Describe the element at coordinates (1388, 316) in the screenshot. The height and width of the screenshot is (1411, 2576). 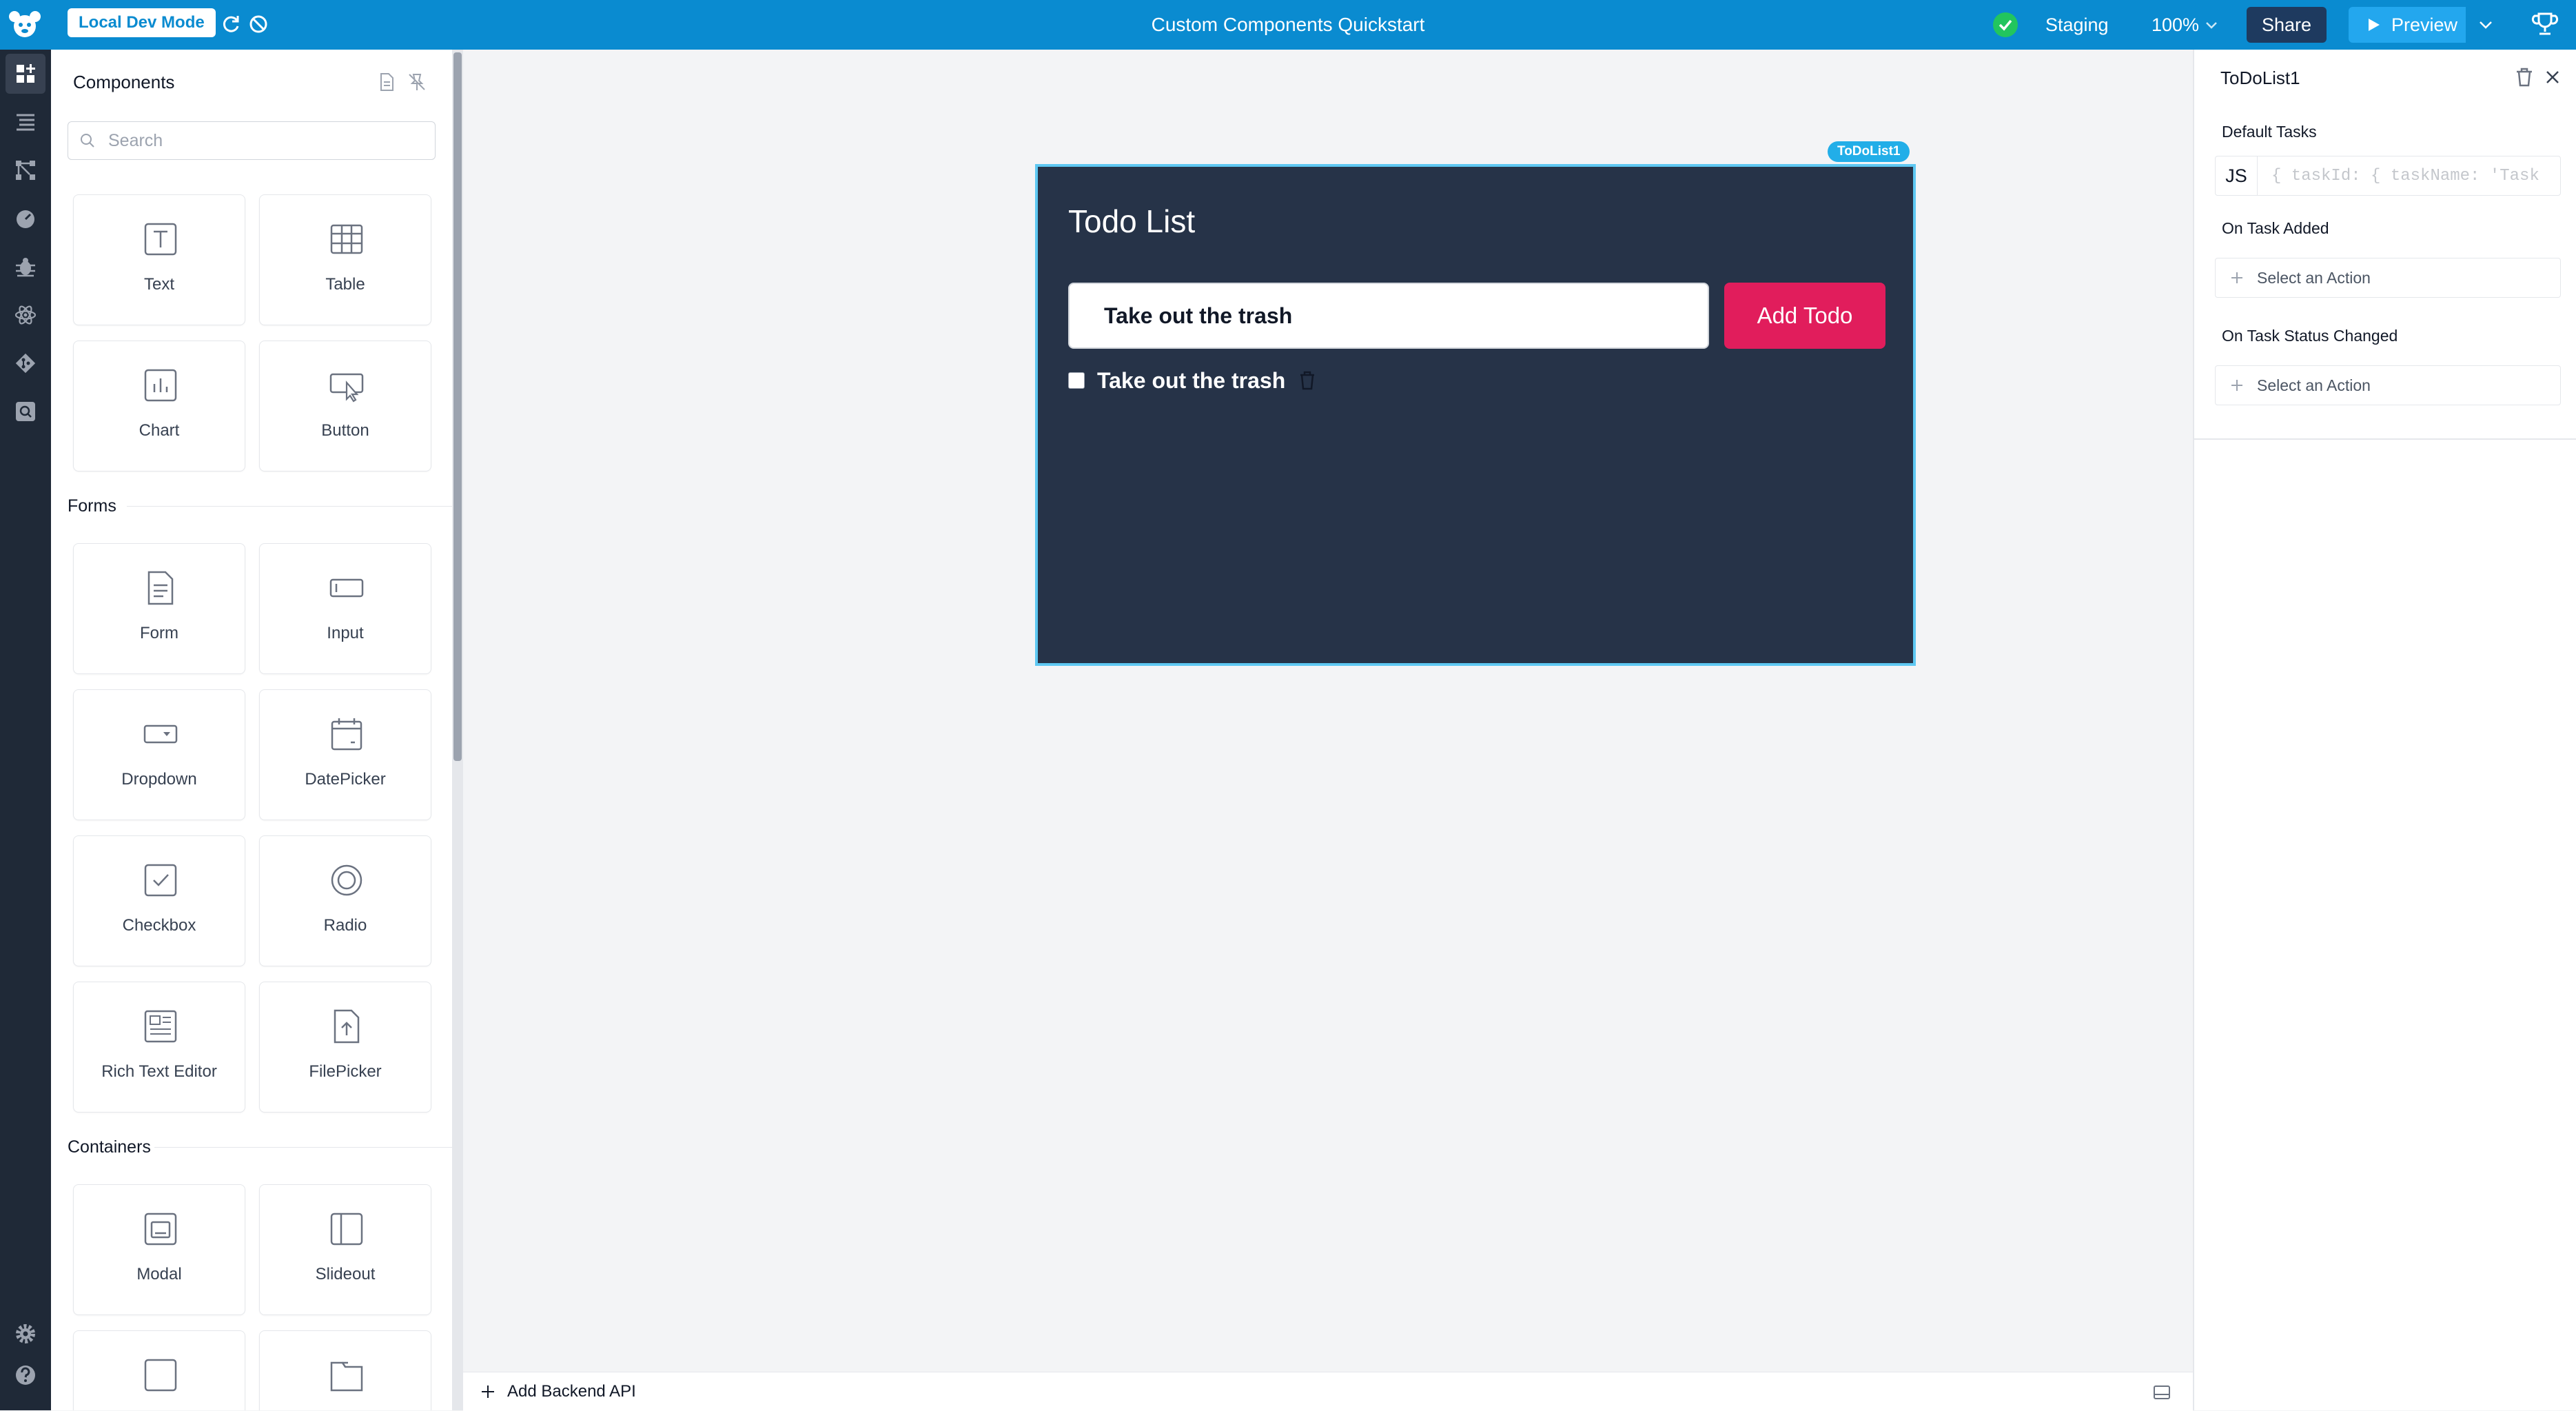
I see `todo-input` at that location.